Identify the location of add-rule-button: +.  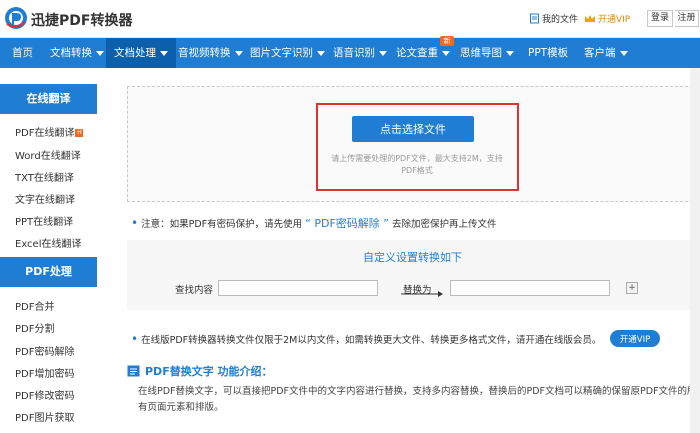
(632, 288).